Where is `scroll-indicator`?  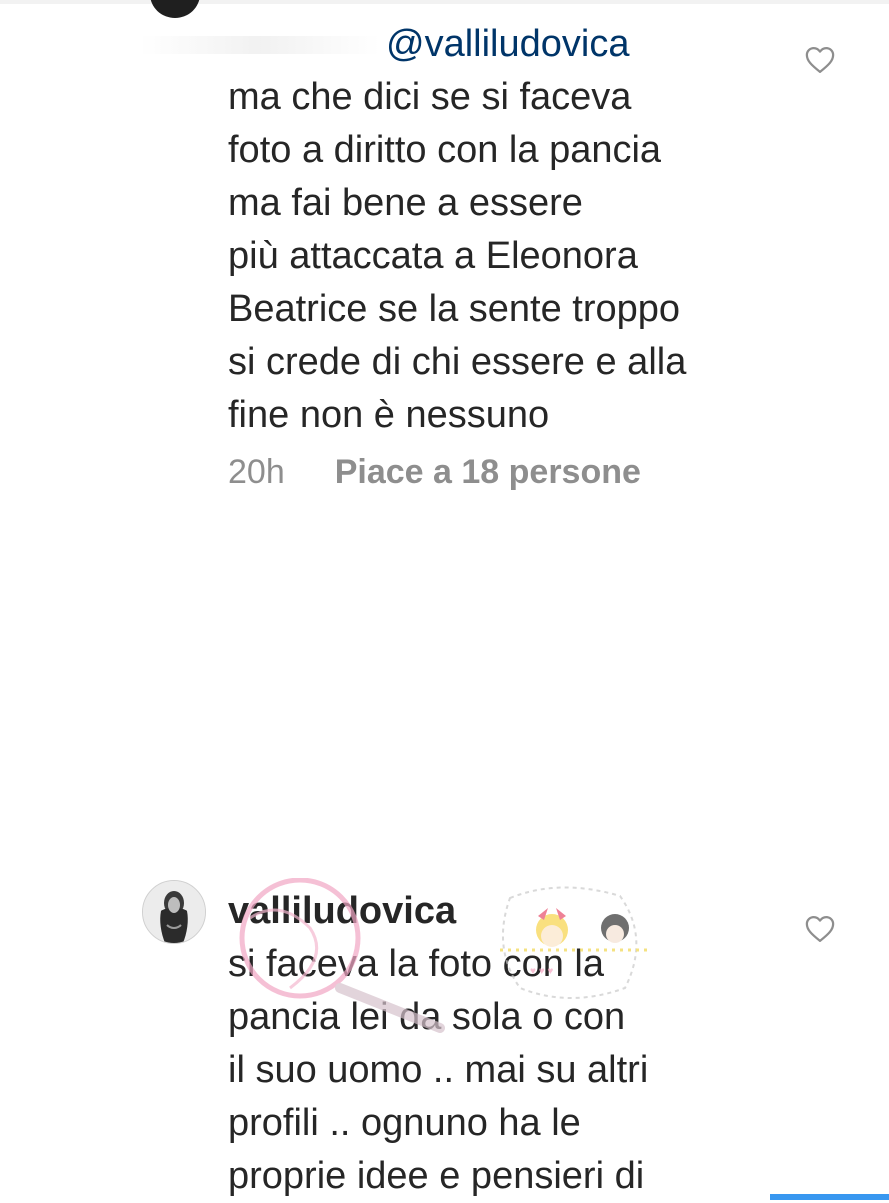 scroll-indicator is located at coordinates (829, 1197).